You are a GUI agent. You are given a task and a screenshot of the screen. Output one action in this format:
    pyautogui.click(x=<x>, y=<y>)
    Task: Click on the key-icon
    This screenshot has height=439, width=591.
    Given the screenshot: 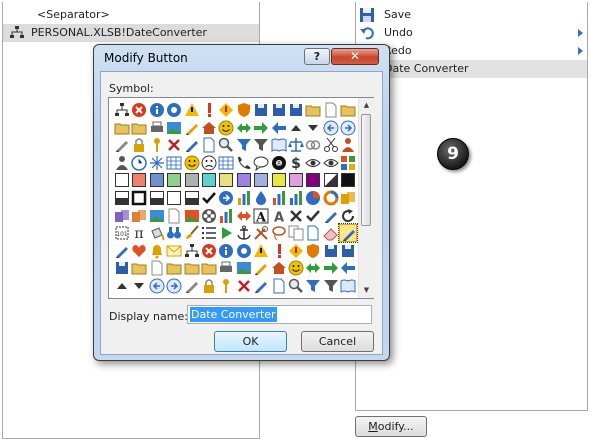 What is the action you would take?
    pyautogui.click(x=226, y=286)
    